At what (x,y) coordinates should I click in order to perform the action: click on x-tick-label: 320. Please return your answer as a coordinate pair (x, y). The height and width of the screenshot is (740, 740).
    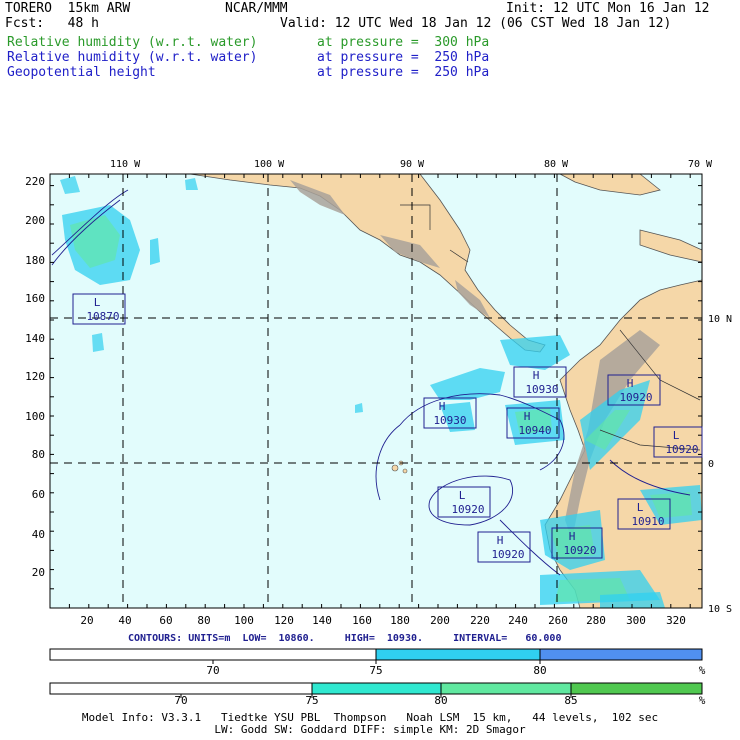
    Looking at the image, I should click on (676, 620).